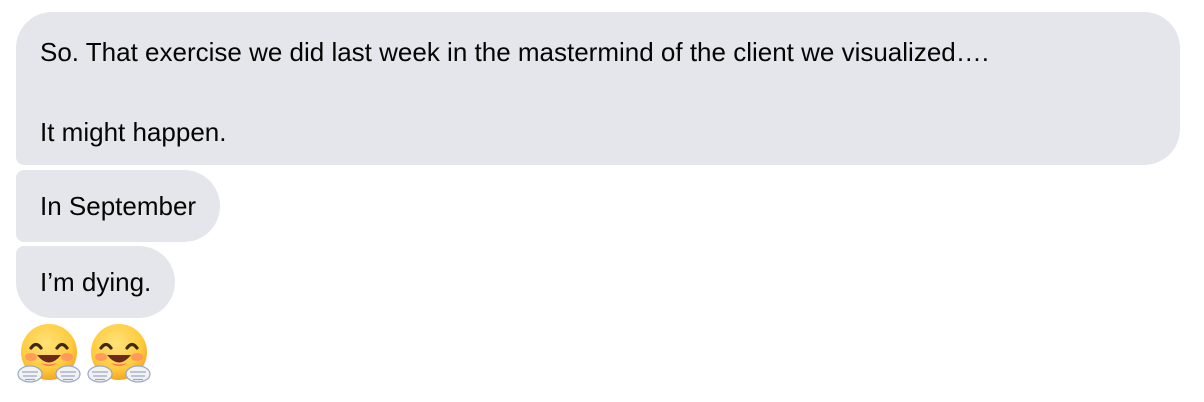 This screenshot has width=1204, height=402. I want to click on message-bubble: In September, so click(118, 206).